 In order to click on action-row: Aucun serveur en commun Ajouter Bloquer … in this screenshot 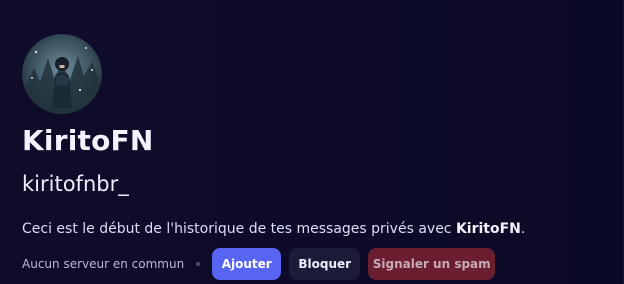, I will do `click(259, 264)`.